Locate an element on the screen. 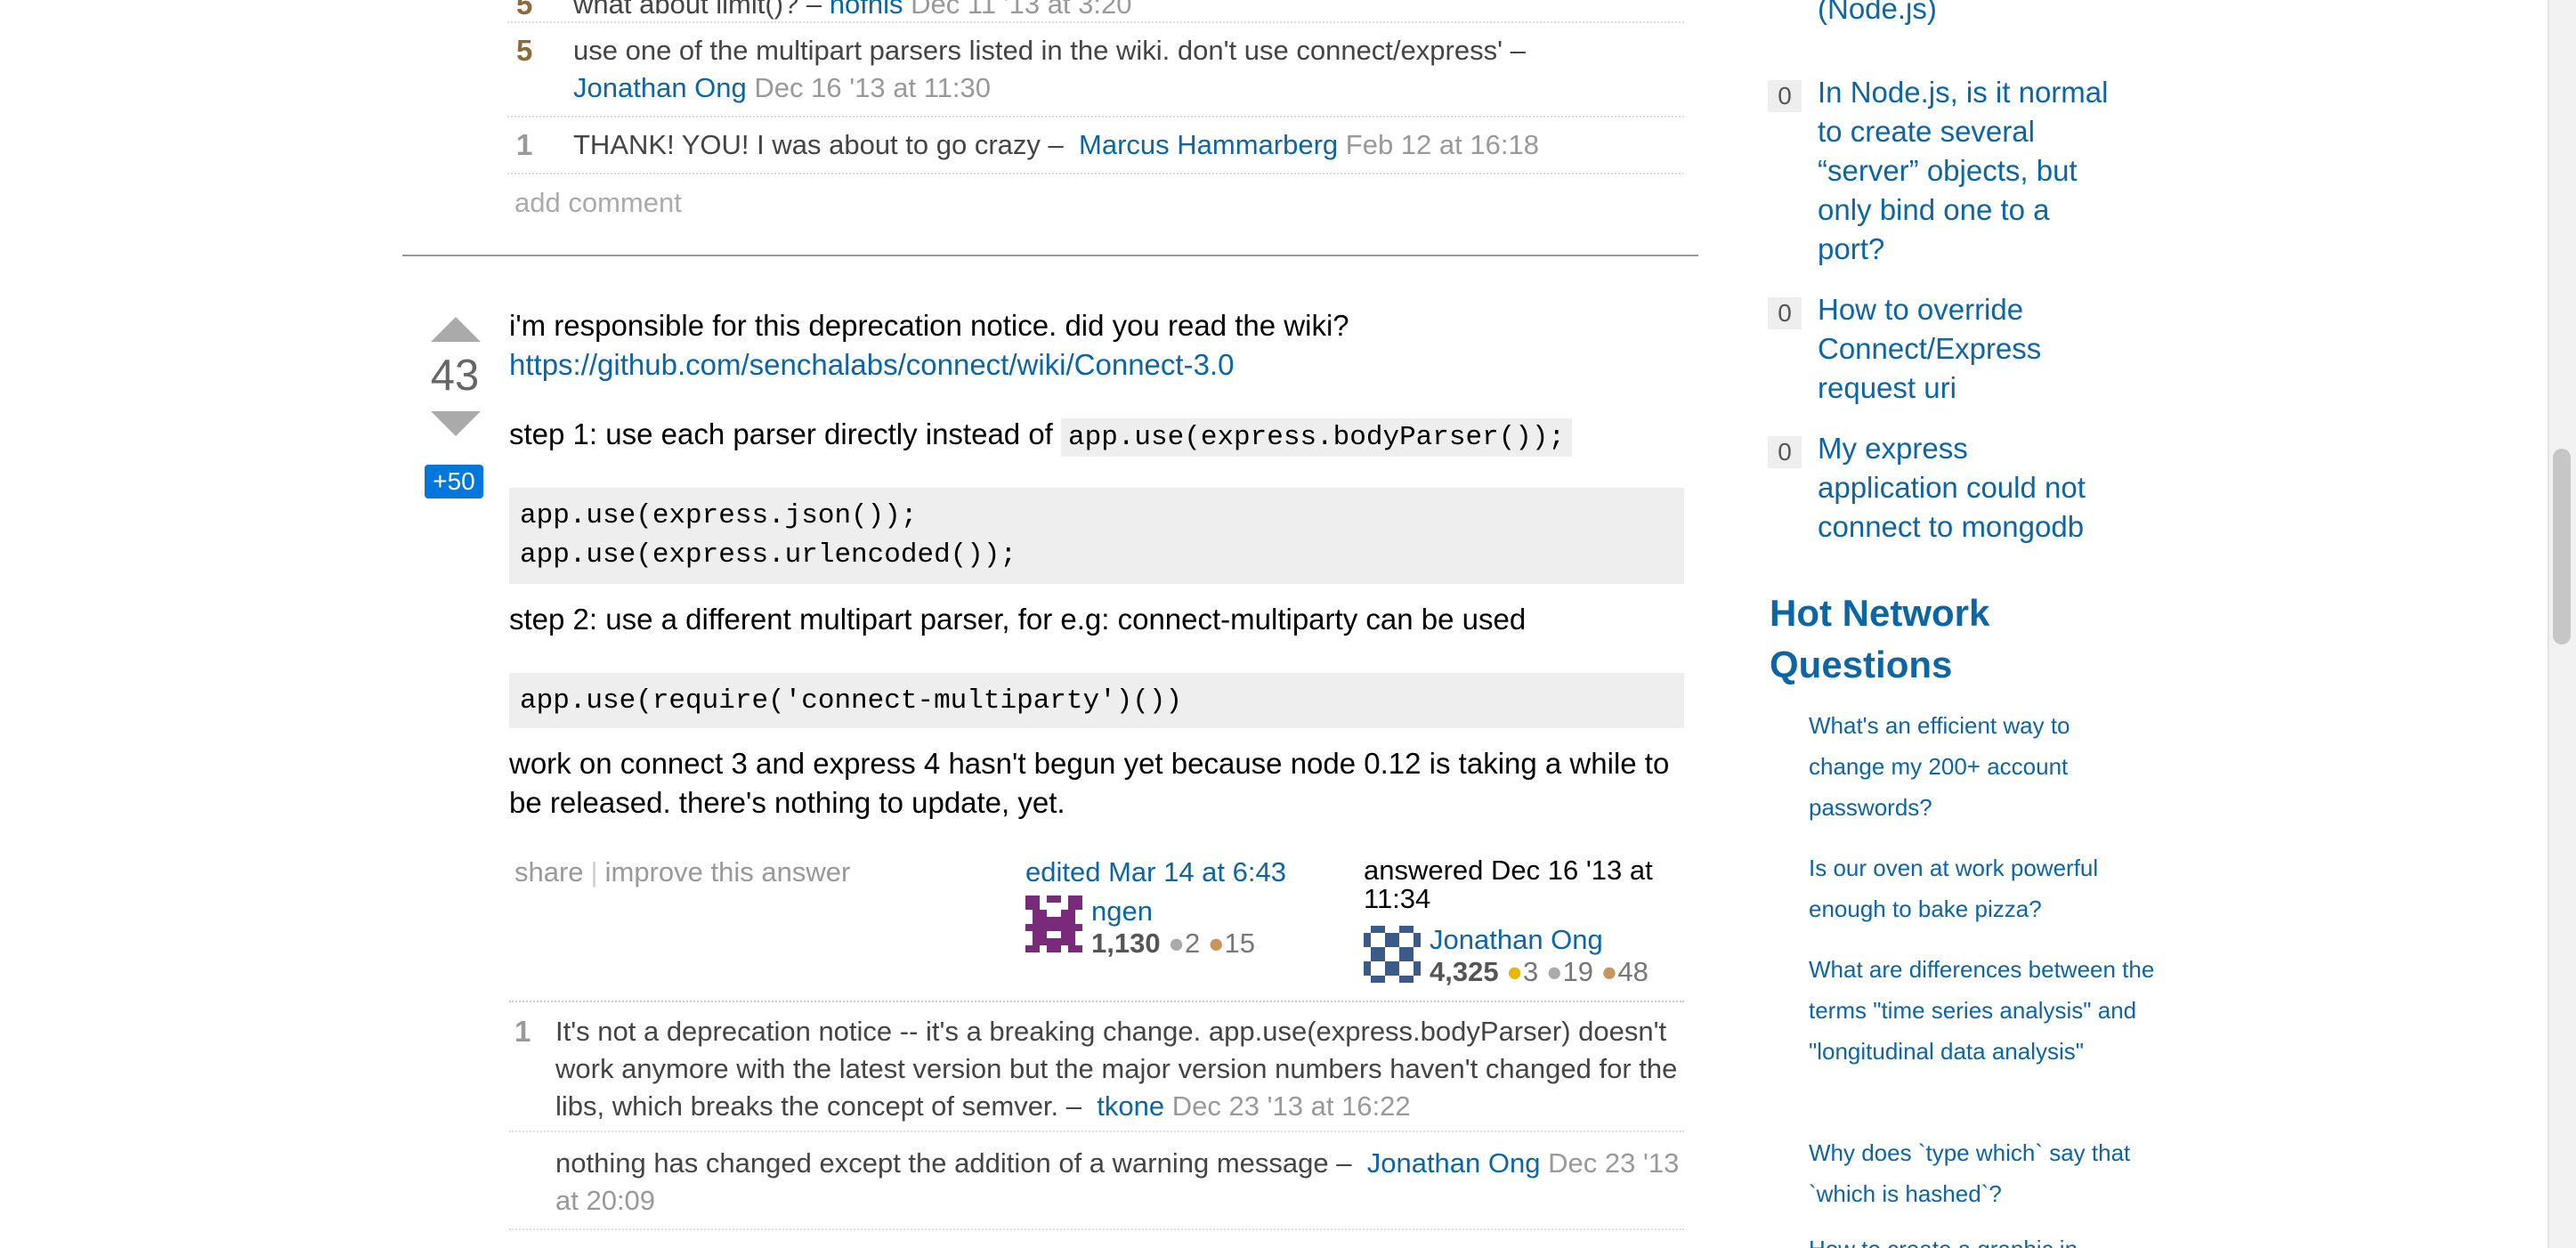 The image size is (2576, 1248). comment-date: Feb 12 at 16:18 is located at coordinates (1442, 144).